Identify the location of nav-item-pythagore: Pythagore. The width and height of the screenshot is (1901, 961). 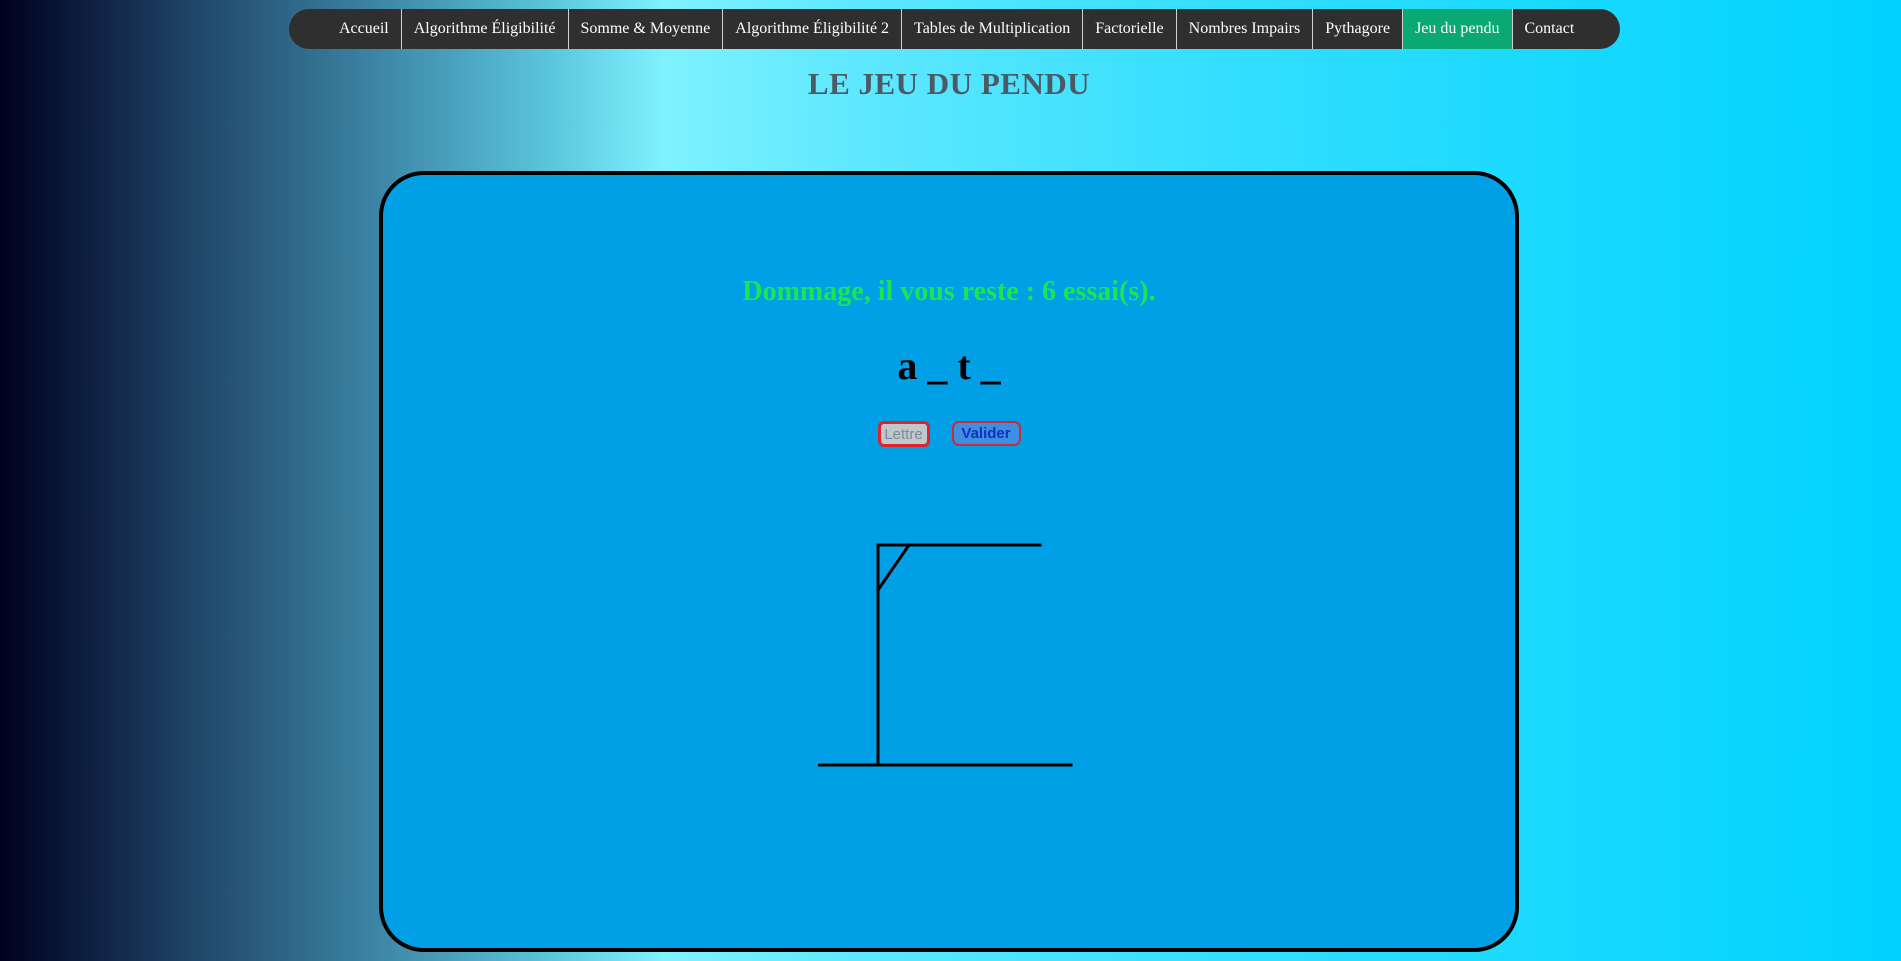
(1358, 29).